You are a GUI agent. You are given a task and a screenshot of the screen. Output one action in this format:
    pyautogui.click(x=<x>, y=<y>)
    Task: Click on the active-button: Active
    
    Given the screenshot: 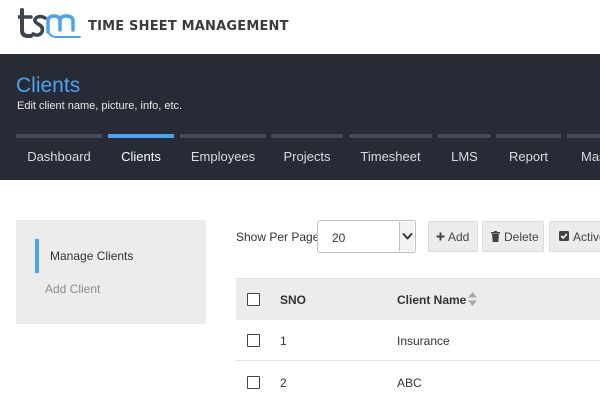 What is the action you would take?
    pyautogui.click(x=574, y=236)
    